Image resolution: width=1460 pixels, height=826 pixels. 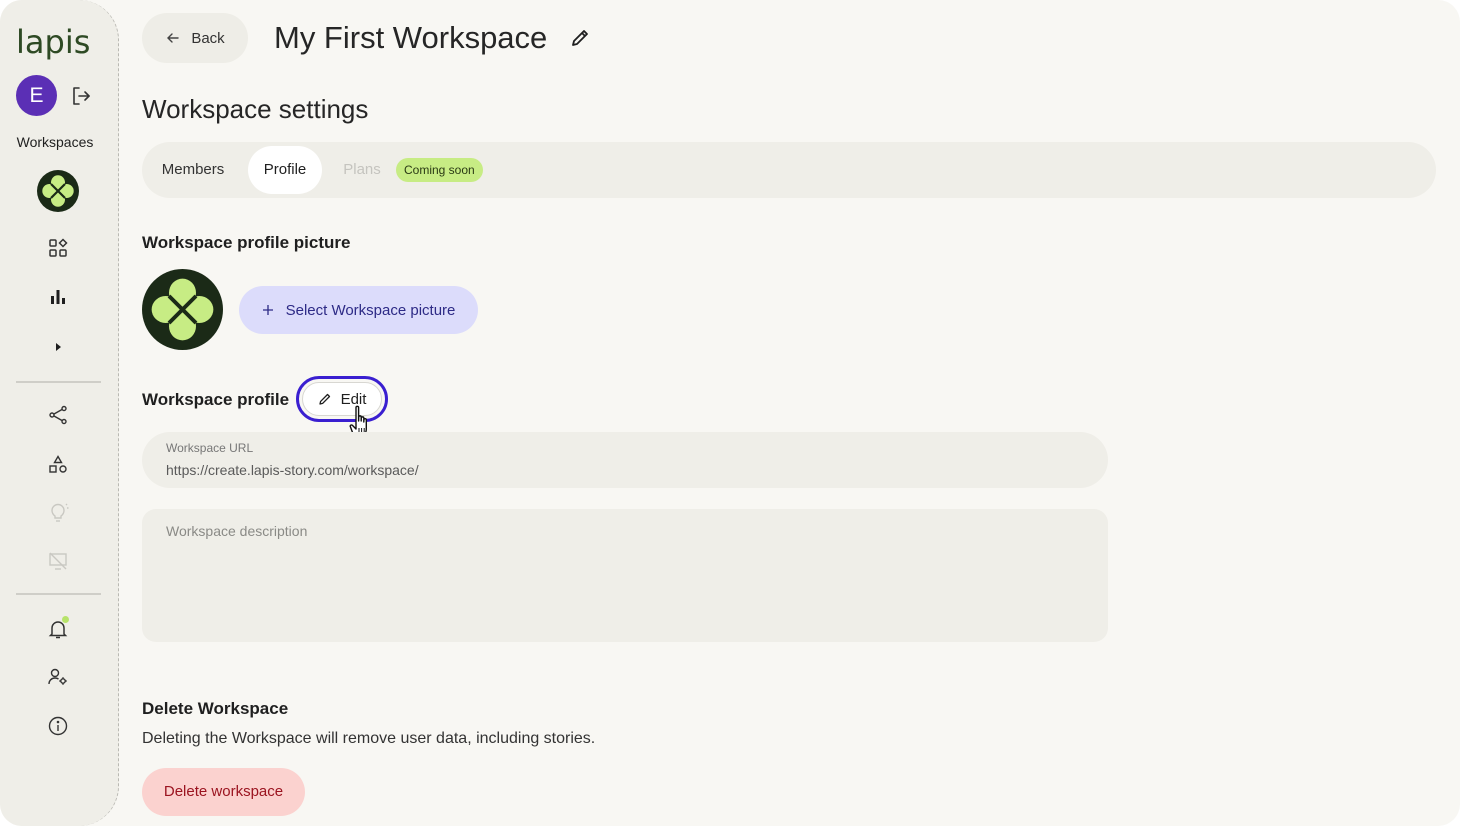 What do you see at coordinates (173, 38) in the screenshot?
I see `arrow-left-icon` at bounding box center [173, 38].